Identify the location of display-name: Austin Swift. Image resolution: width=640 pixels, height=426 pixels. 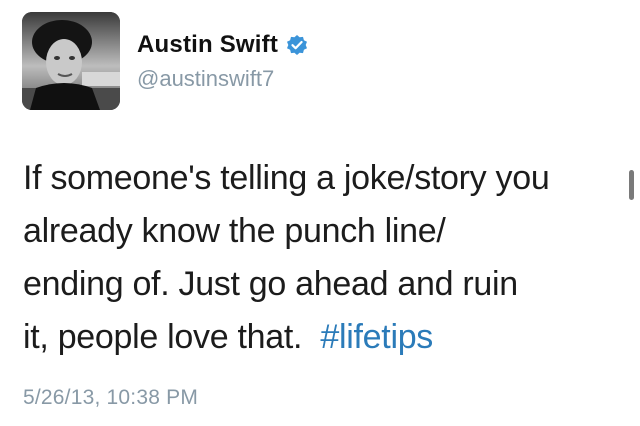
(207, 45).